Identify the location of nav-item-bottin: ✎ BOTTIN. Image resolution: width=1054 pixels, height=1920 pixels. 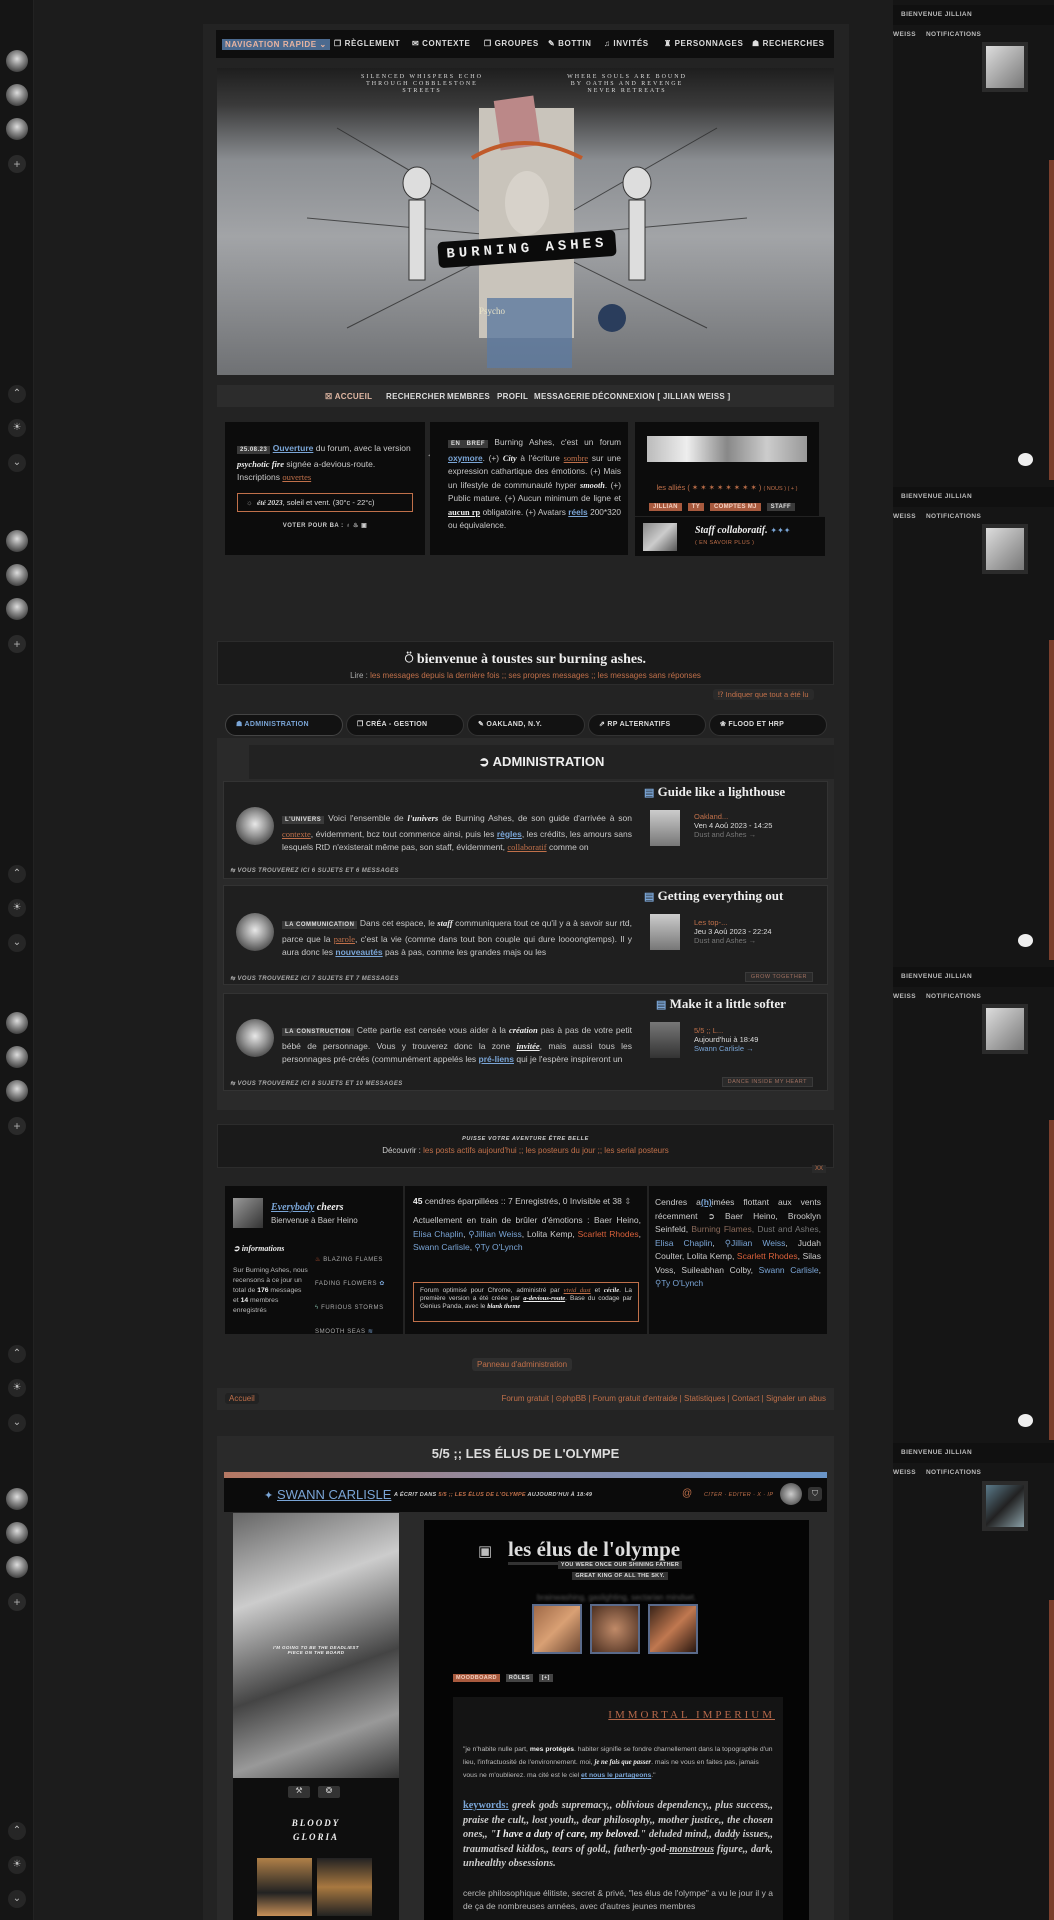
(570, 43).